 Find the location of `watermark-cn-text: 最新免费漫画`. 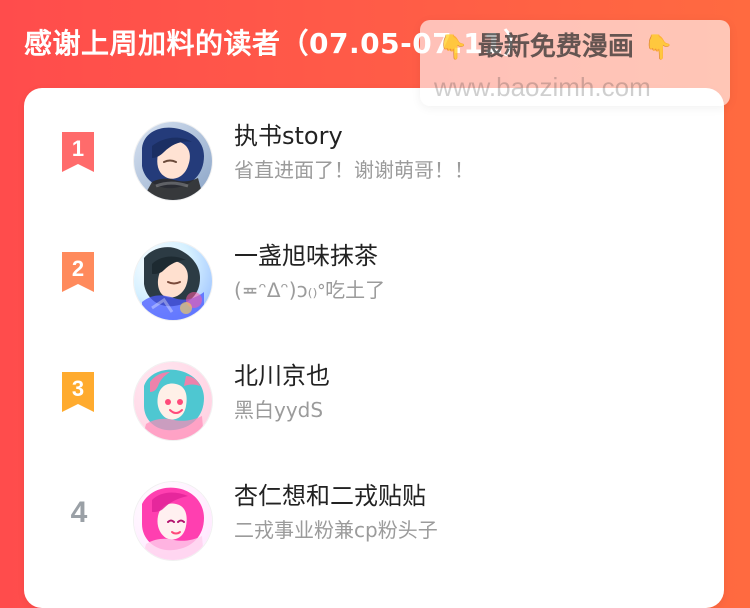

watermark-cn-text: 最新免费漫画 is located at coordinates (555, 47).